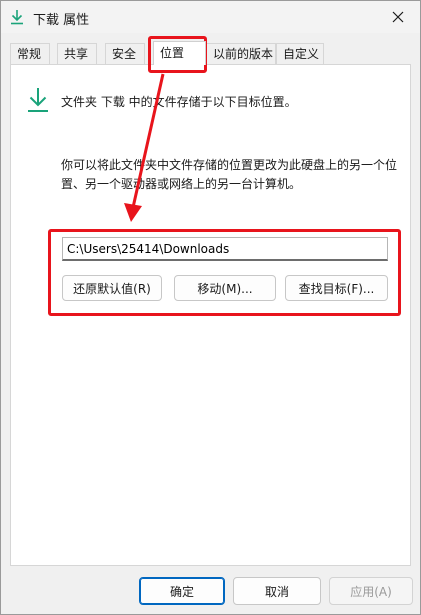 The height and width of the screenshot is (615, 421). What do you see at coordinates (210, 17) in the screenshot?
I see `title-bar: 下载 属性` at bounding box center [210, 17].